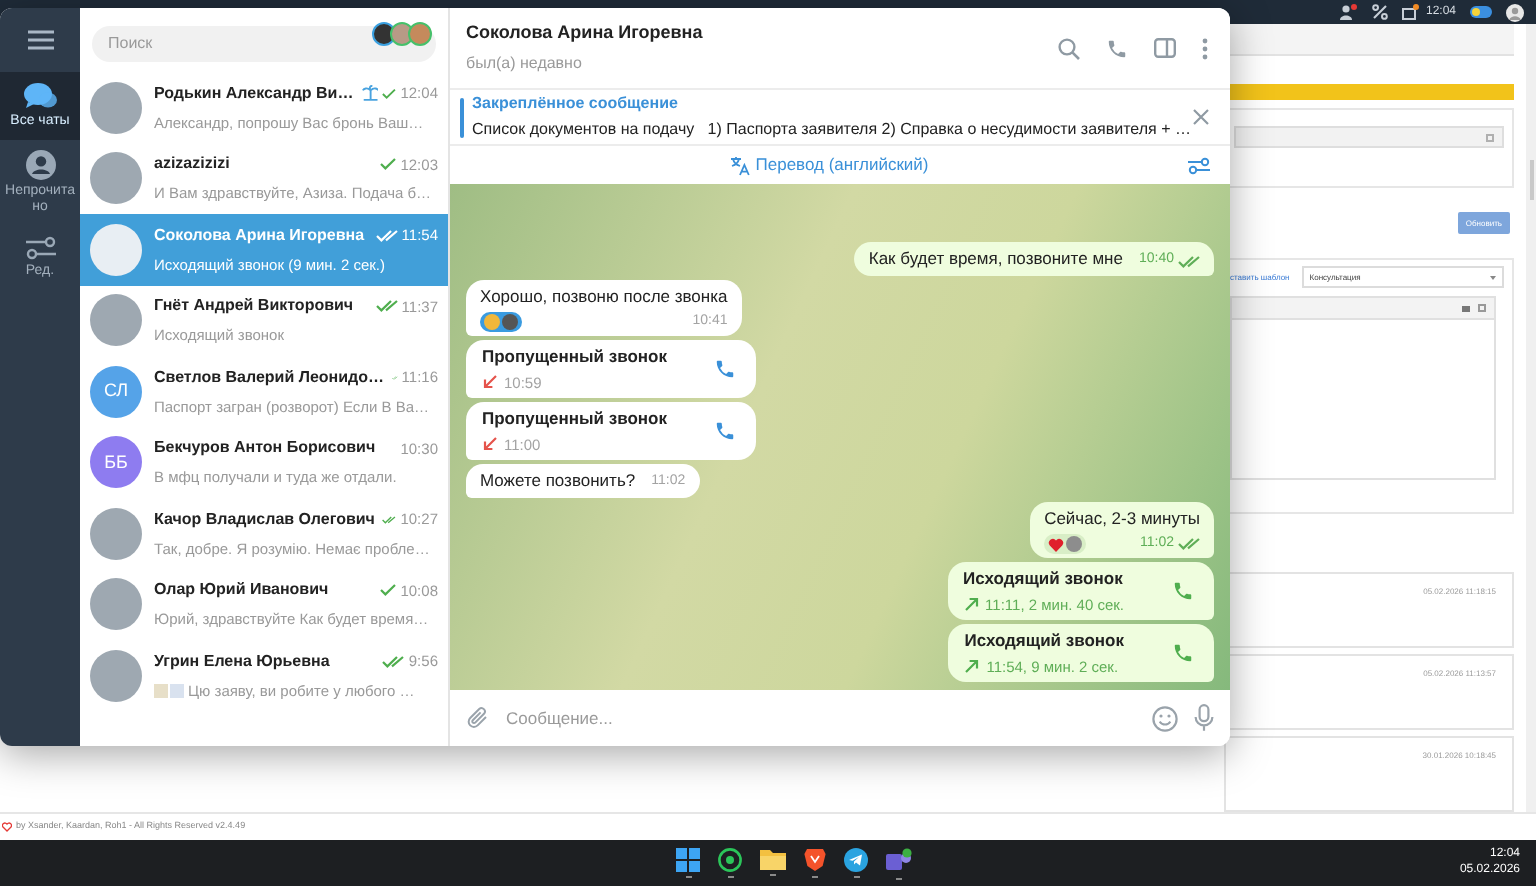 Image resolution: width=1536 pixels, height=886 pixels. What do you see at coordinates (1122, 518) in the screenshot?
I see `message-text: Сейчас, 2-3 минуты` at bounding box center [1122, 518].